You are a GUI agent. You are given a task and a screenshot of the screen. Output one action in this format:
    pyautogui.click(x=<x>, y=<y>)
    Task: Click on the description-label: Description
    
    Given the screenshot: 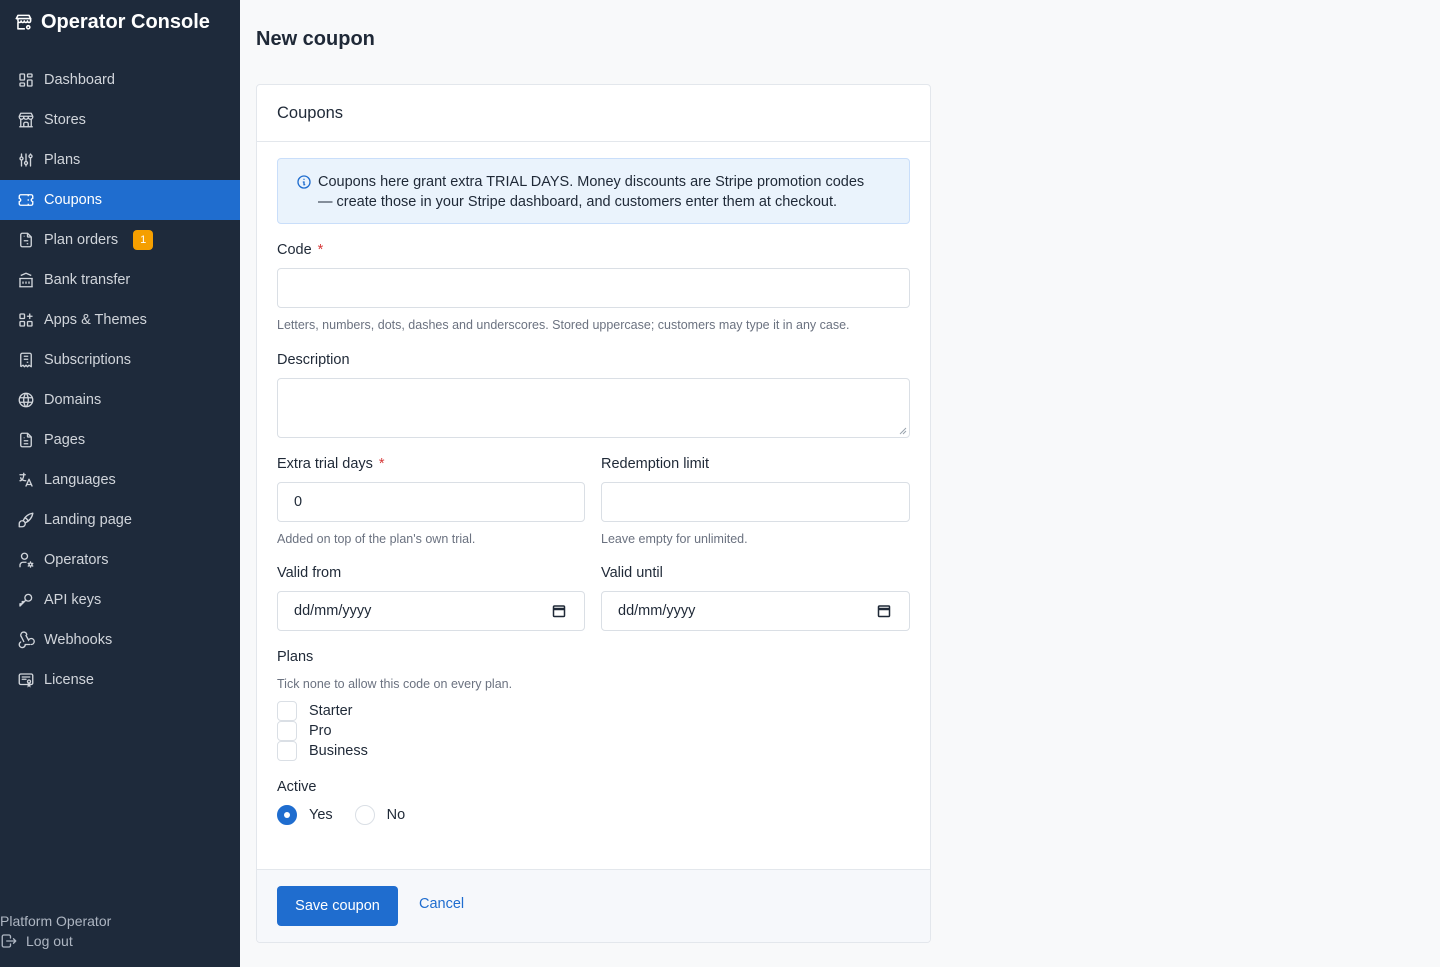 What is the action you would take?
    pyautogui.click(x=313, y=360)
    